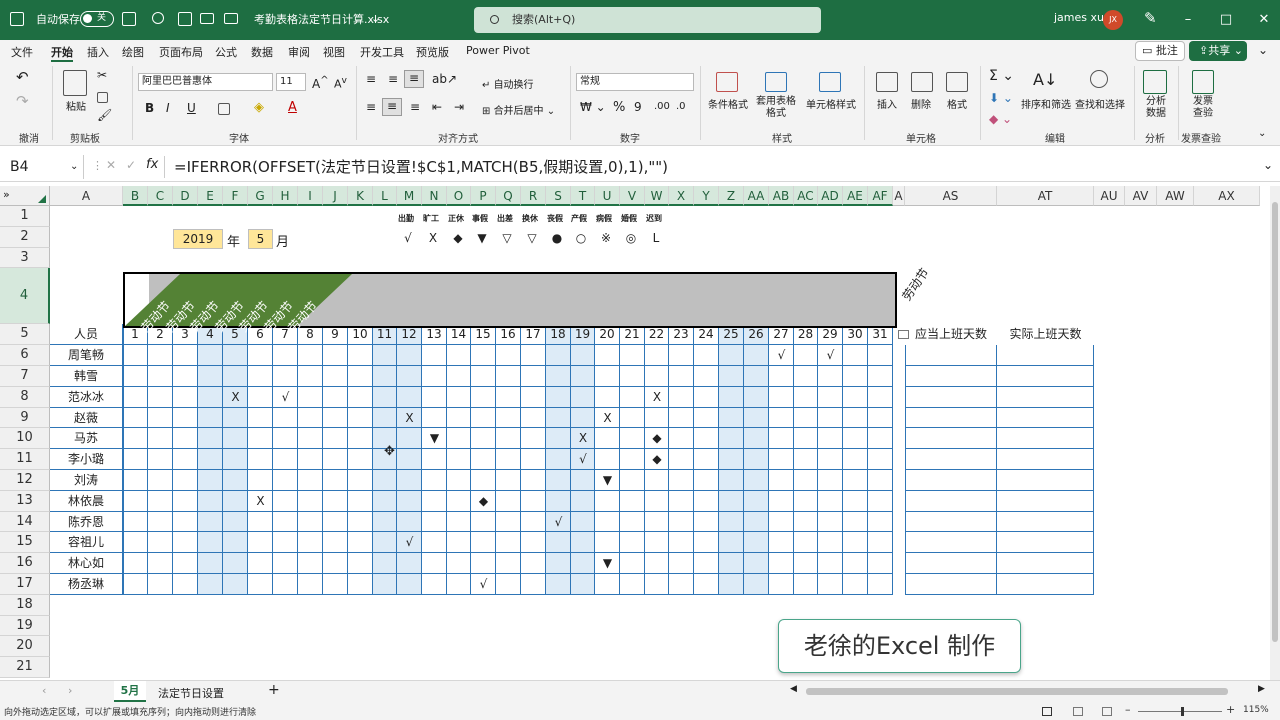  I want to click on borders-icon, so click(224, 109).